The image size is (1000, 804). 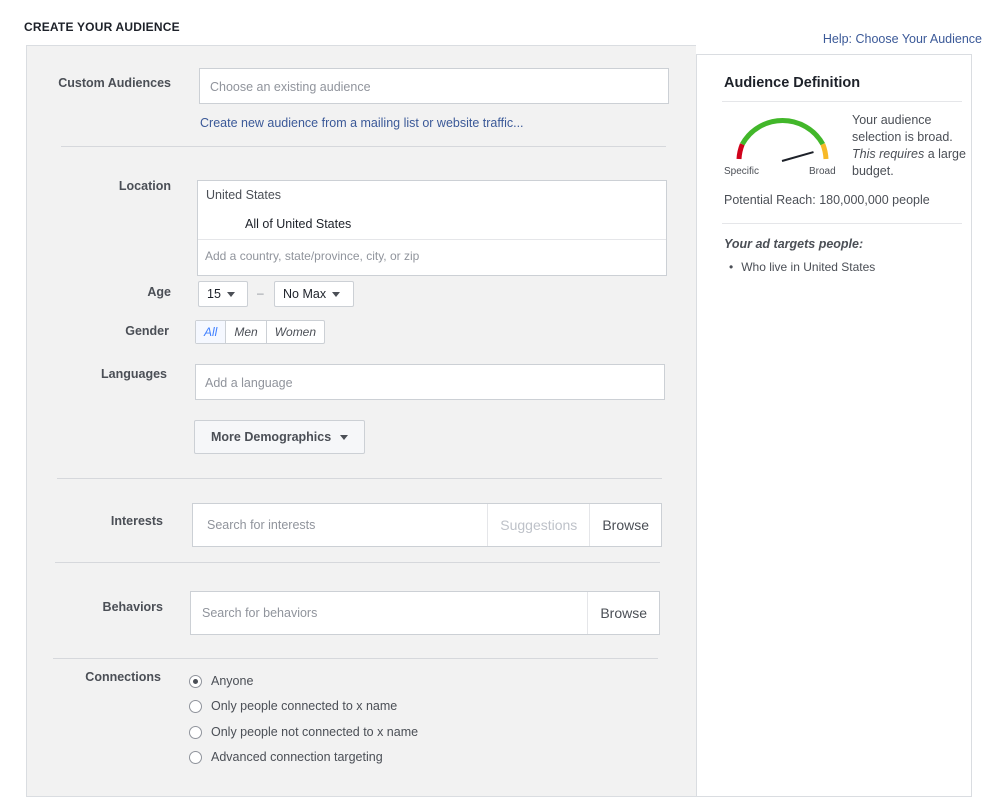 I want to click on audience-definition-title: Audience Definition, so click(x=792, y=83).